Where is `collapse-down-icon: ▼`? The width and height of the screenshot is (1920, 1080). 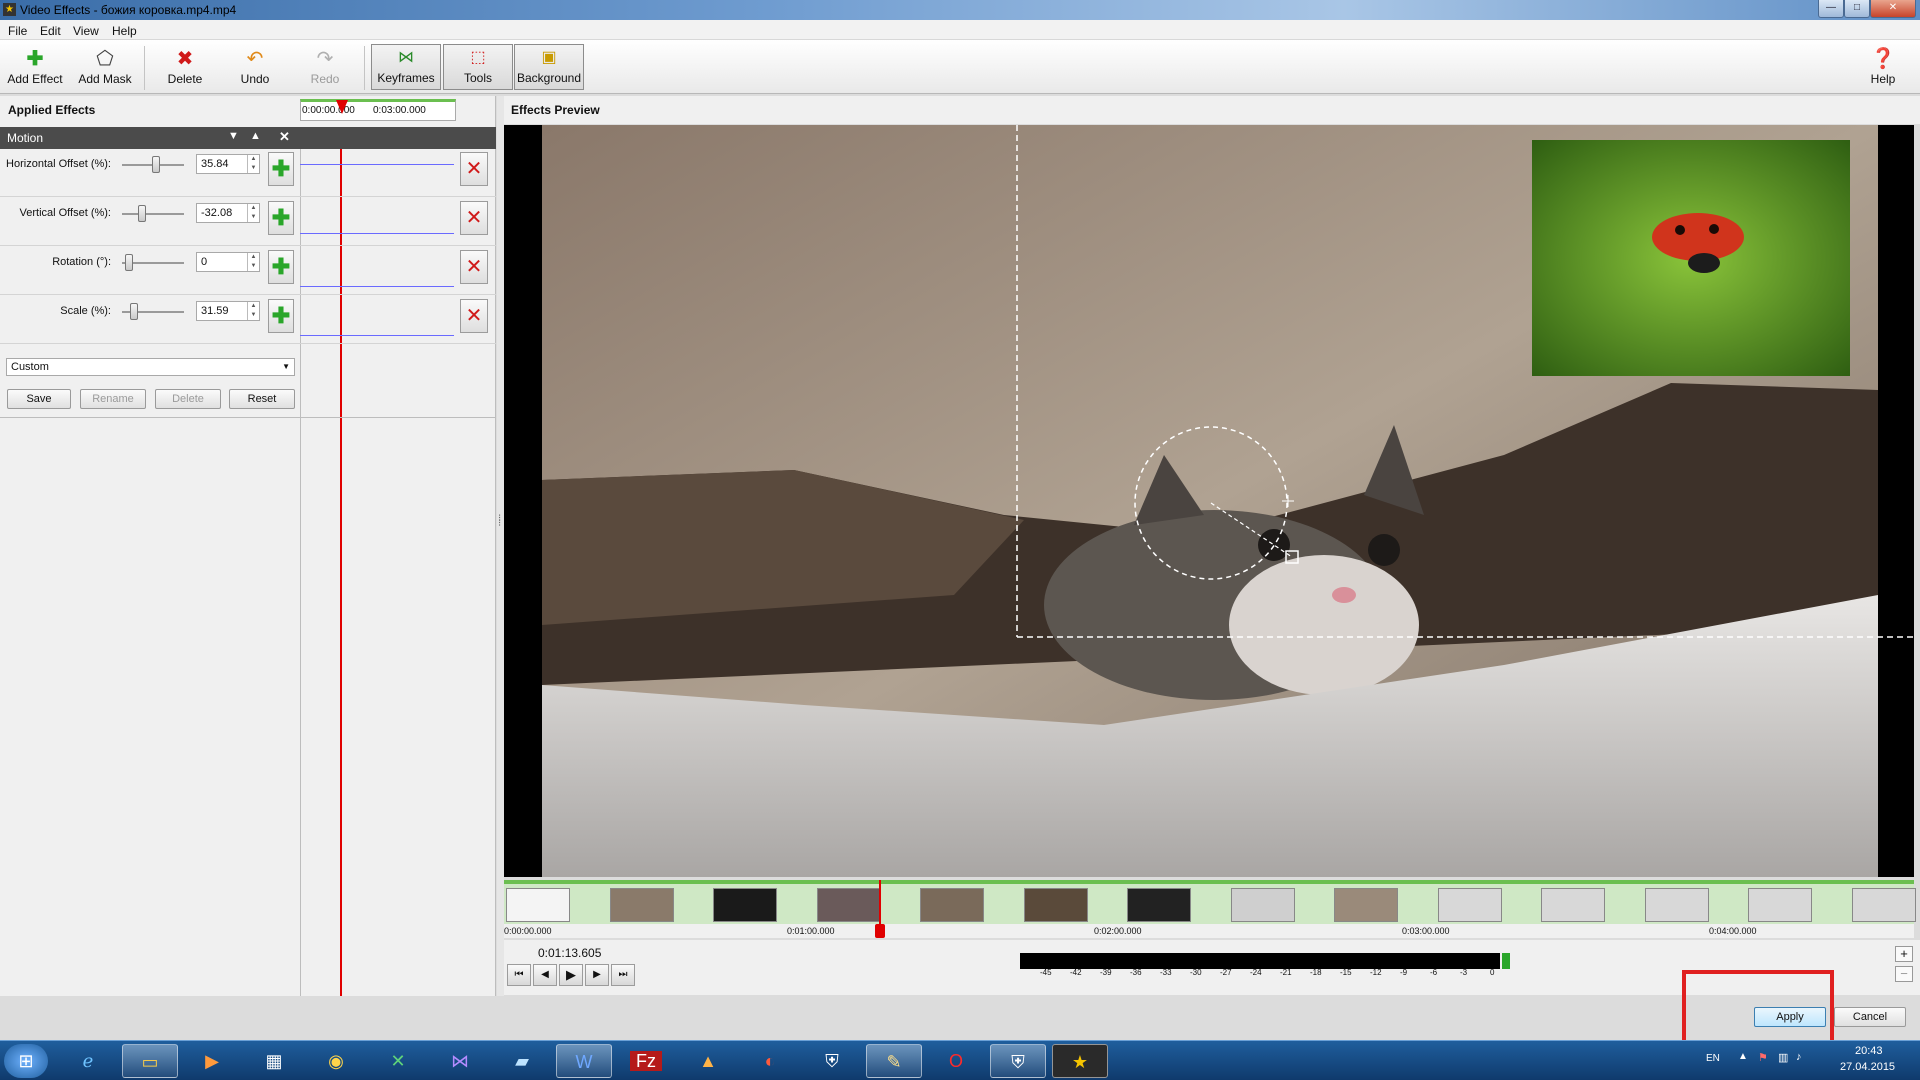 collapse-down-icon: ▼ is located at coordinates (233, 136).